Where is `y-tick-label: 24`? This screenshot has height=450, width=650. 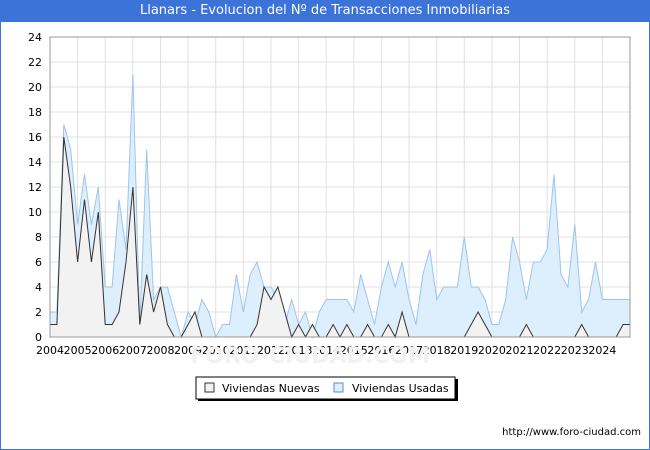
y-tick-label: 24 is located at coordinates (35, 37).